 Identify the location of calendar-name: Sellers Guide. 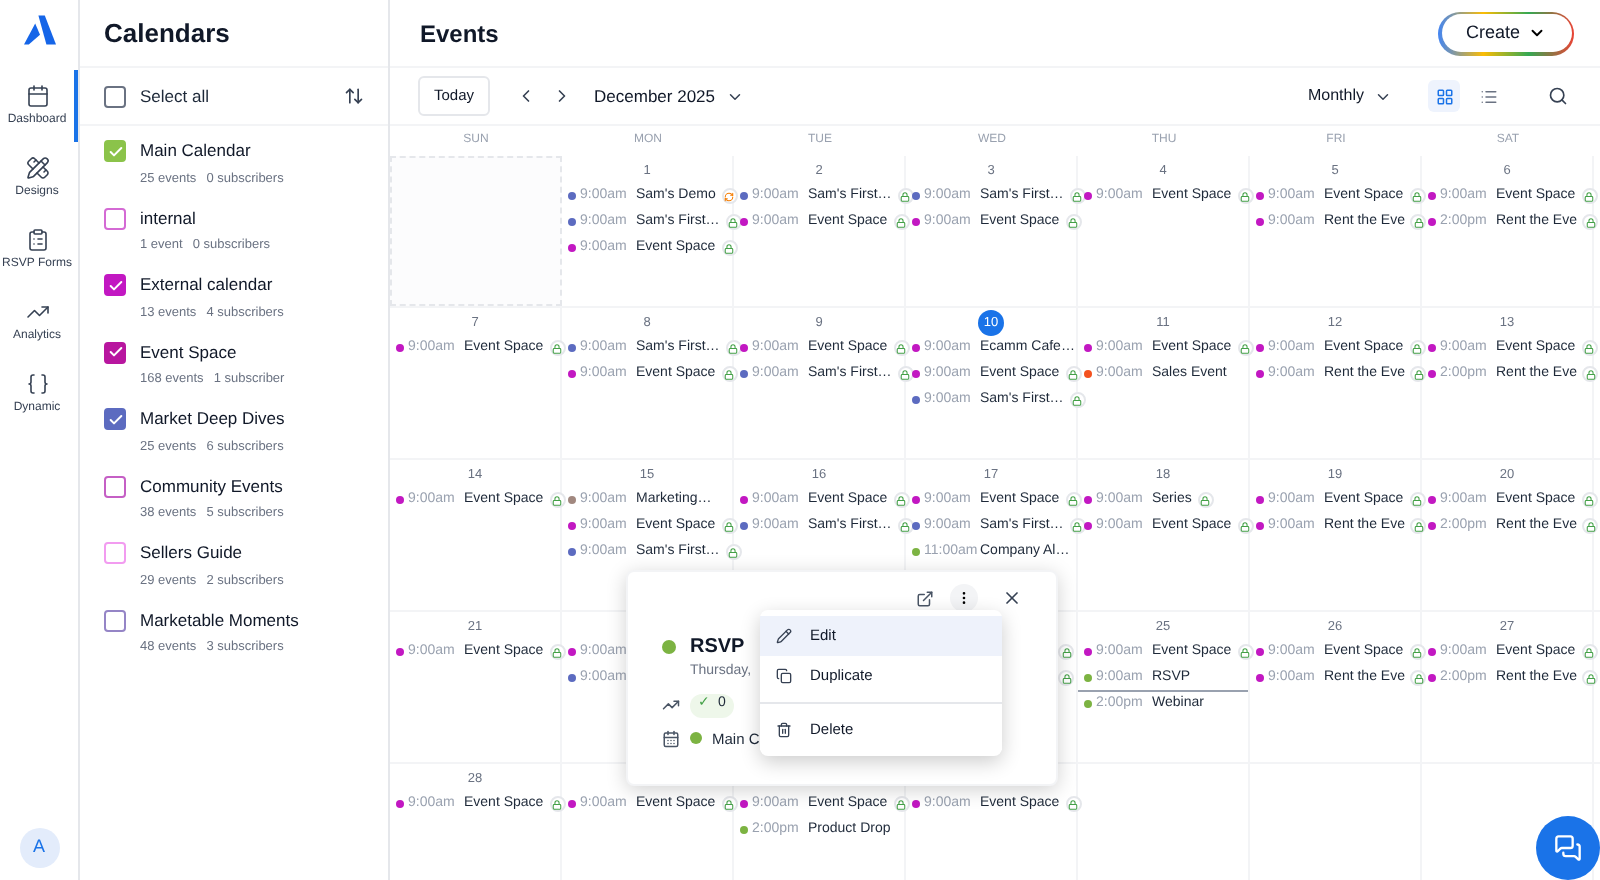
(212, 553).